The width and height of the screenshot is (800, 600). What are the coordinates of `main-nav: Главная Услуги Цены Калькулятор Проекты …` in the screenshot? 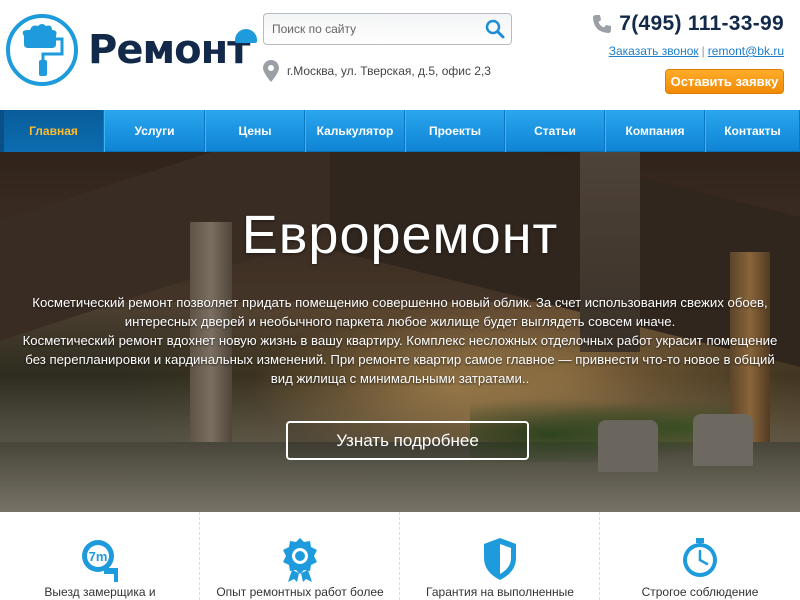 It's located at (400, 131).